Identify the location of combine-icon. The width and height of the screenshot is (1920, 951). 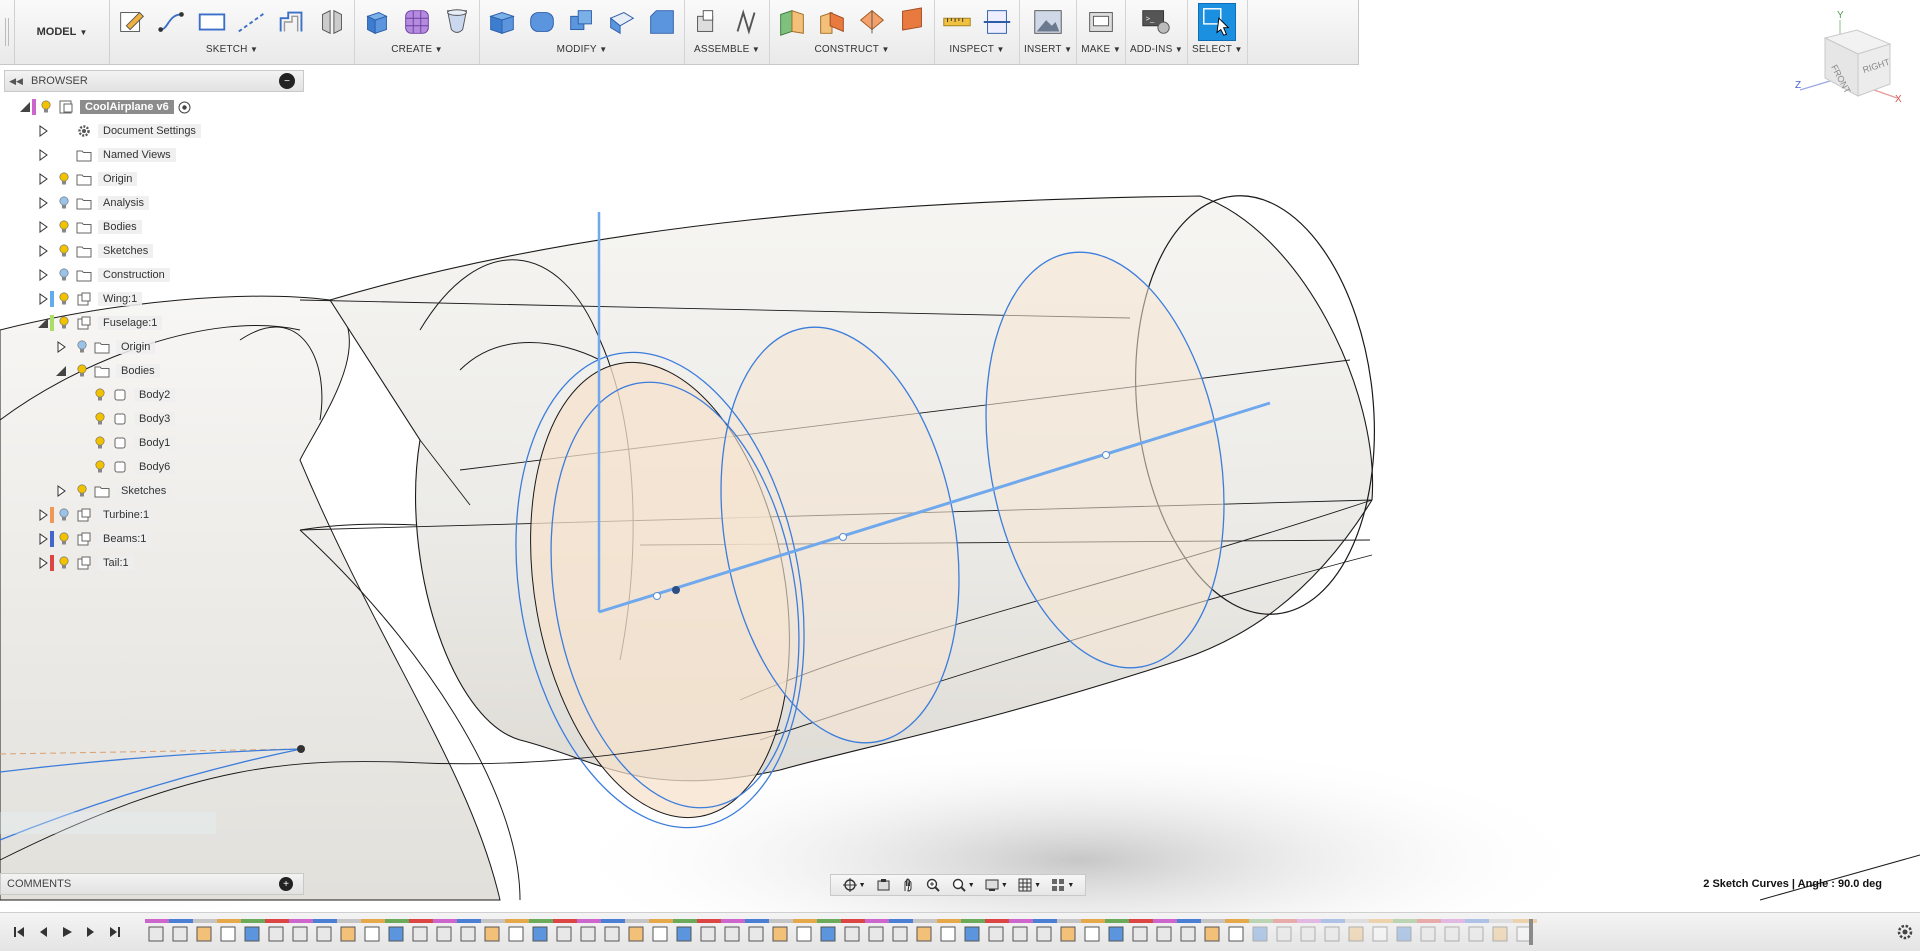
(582, 22).